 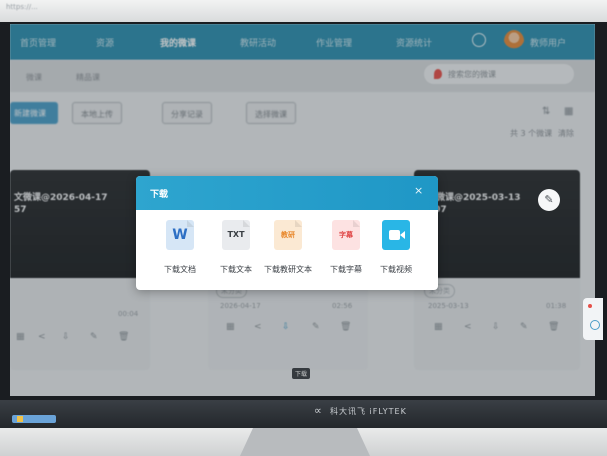 What do you see at coordinates (180, 235) in the screenshot?
I see `word-doc-icon: W` at bounding box center [180, 235].